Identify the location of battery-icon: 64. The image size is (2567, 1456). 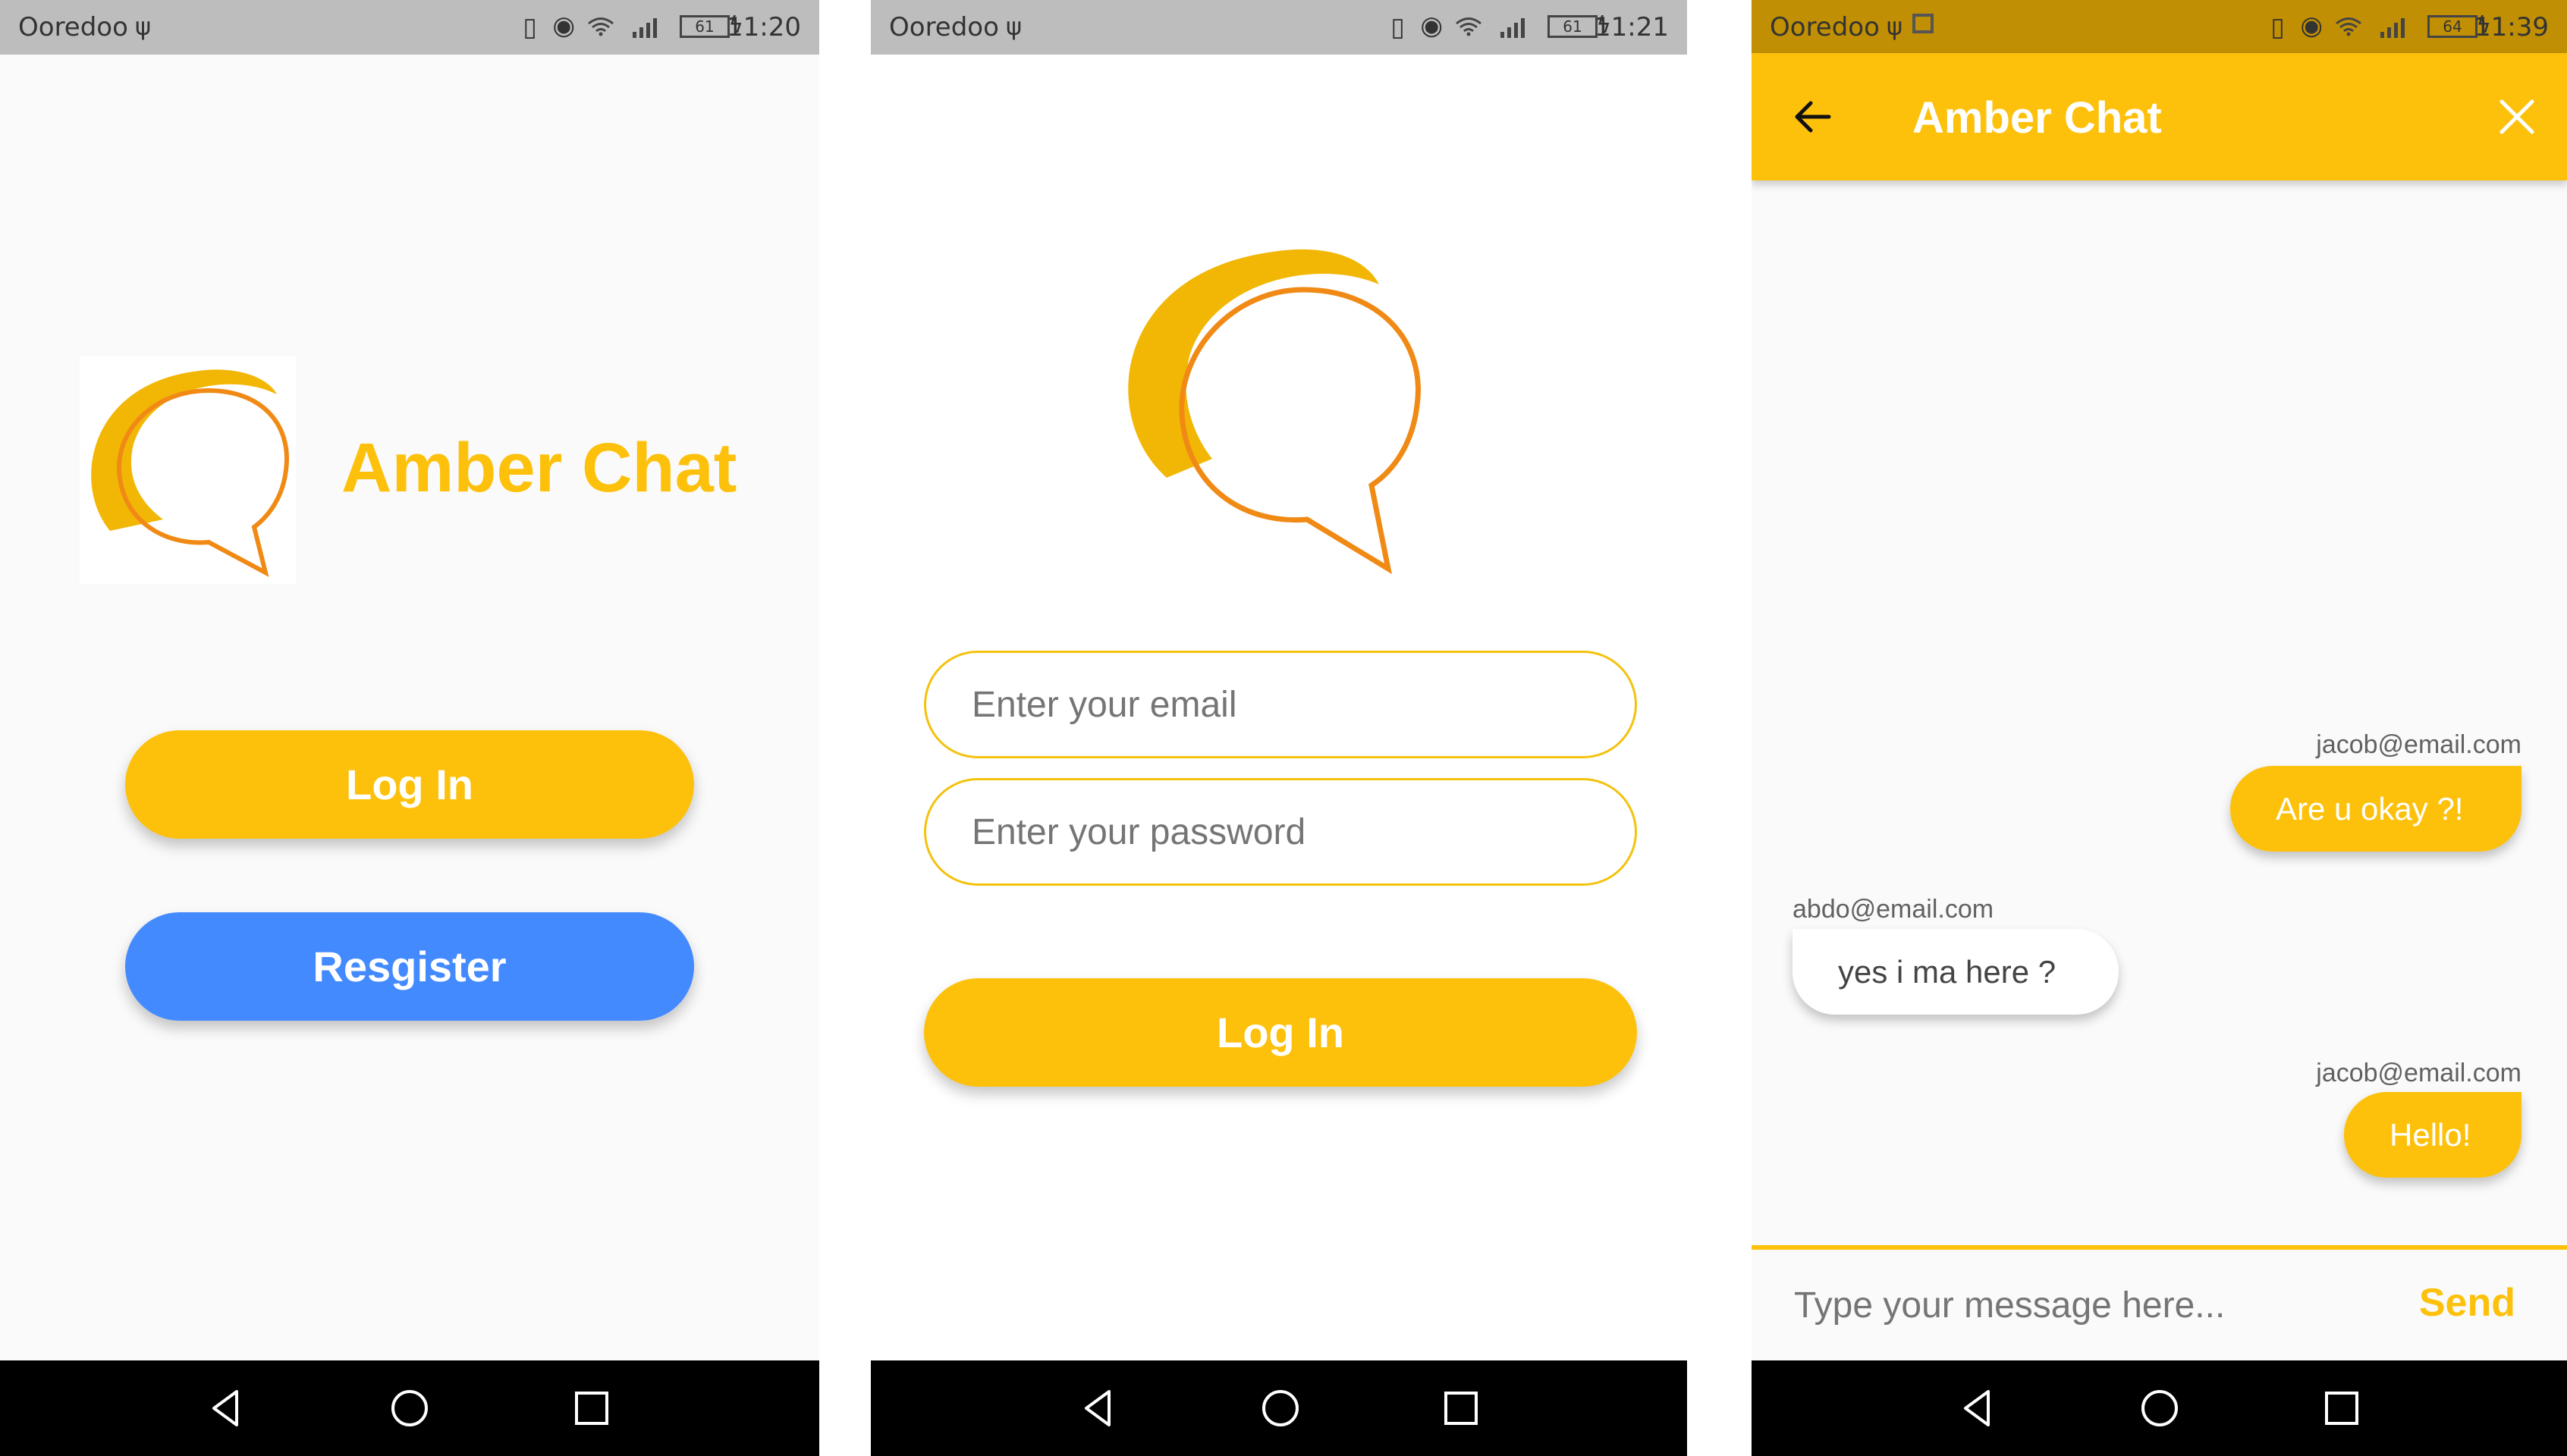
(2452, 26).